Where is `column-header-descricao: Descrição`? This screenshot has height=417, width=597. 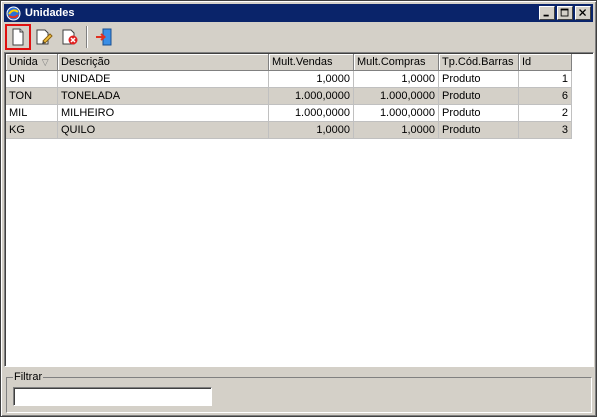
column-header-descricao: Descrição is located at coordinates (163, 62).